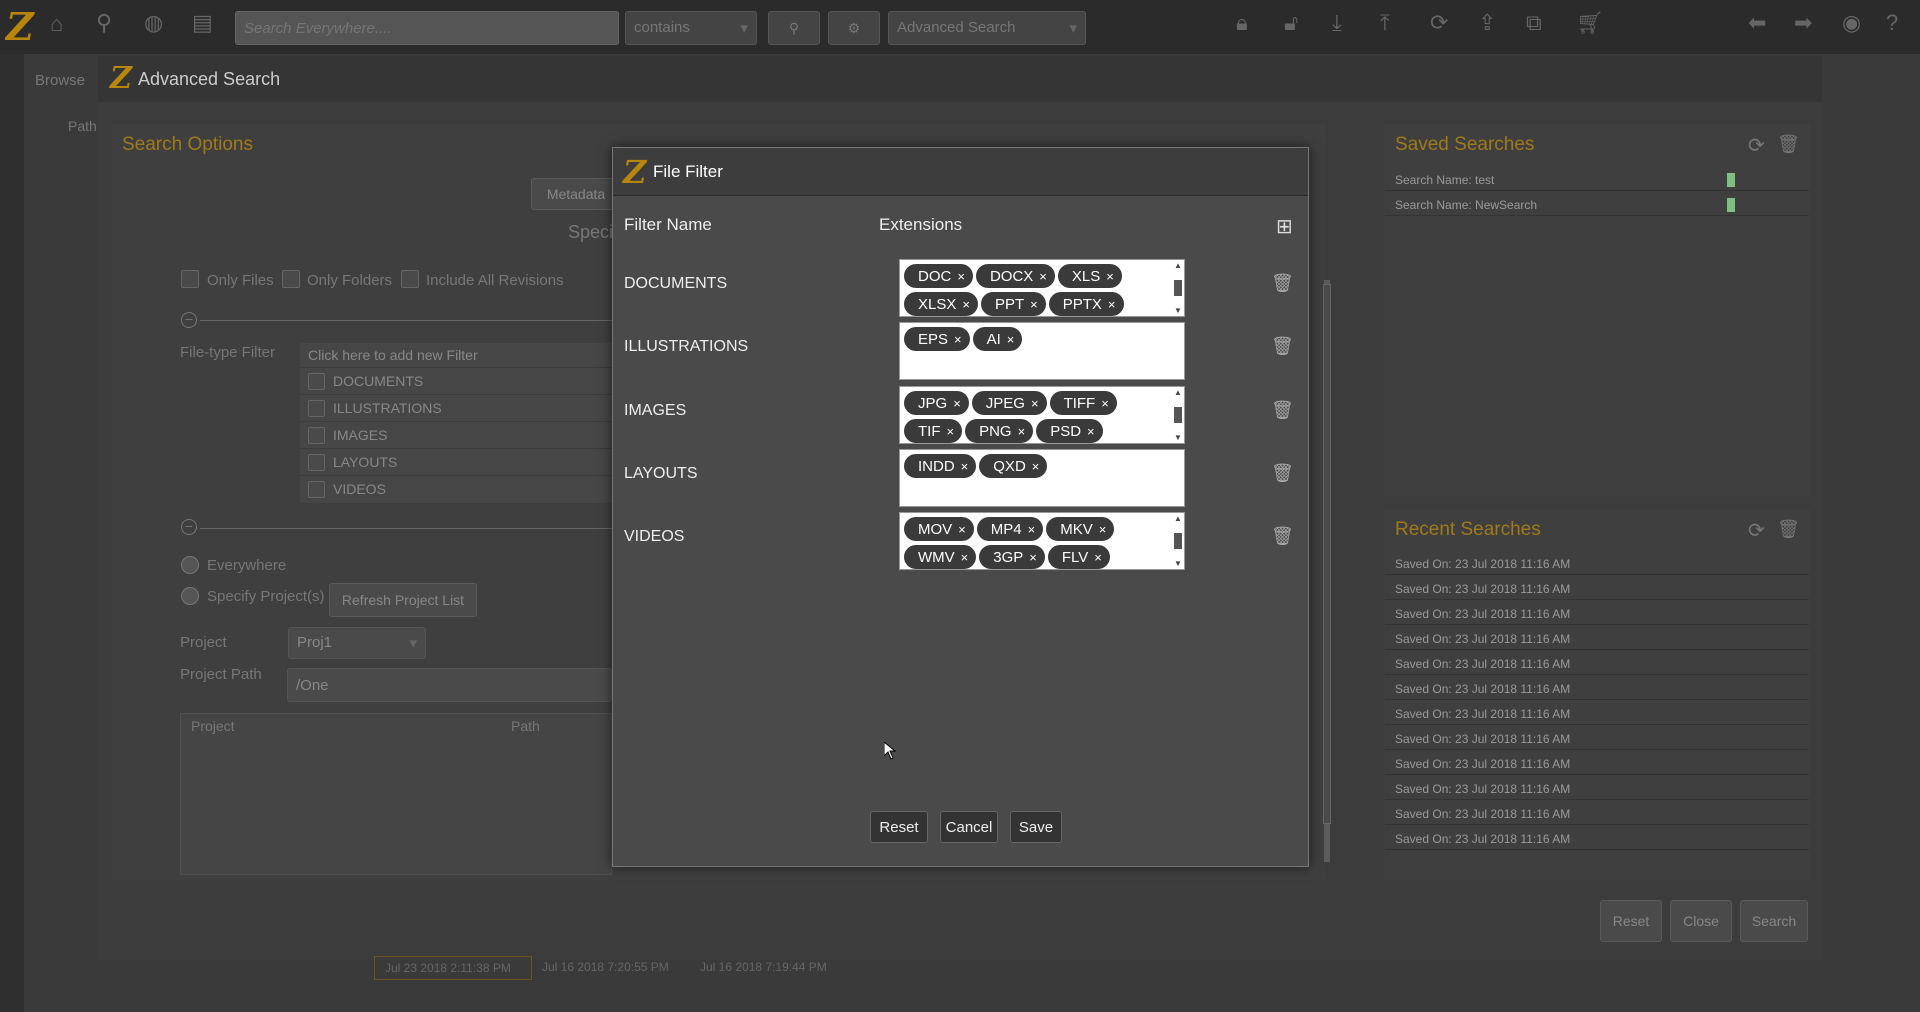 This screenshot has height=1012, width=1920. What do you see at coordinates (456, 461) in the screenshot?
I see `filter-list-item: LAYOUTS` at bounding box center [456, 461].